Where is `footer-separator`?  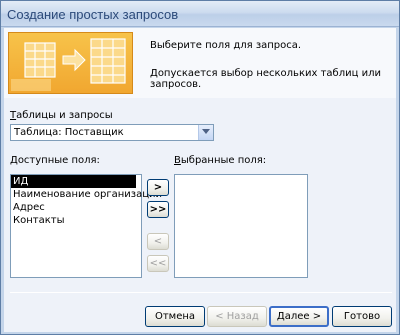
footer-separator is located at coordinates (201, 292).